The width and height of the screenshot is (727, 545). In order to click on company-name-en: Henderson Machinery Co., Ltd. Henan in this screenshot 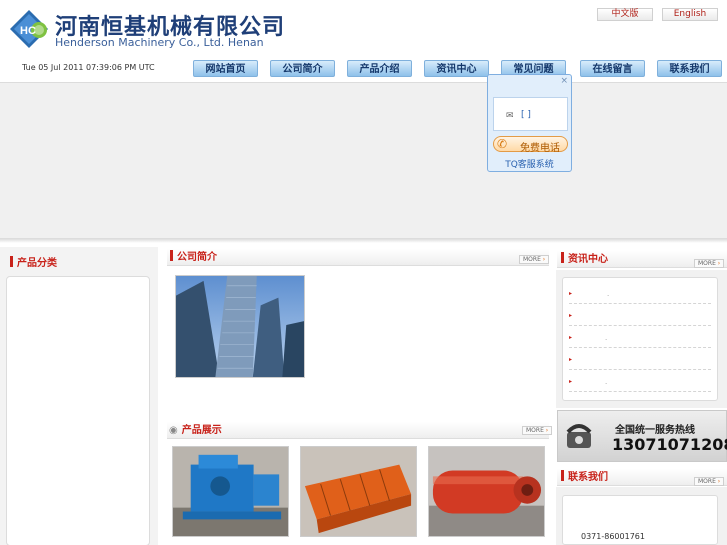, I will do `click(159, 42)`.